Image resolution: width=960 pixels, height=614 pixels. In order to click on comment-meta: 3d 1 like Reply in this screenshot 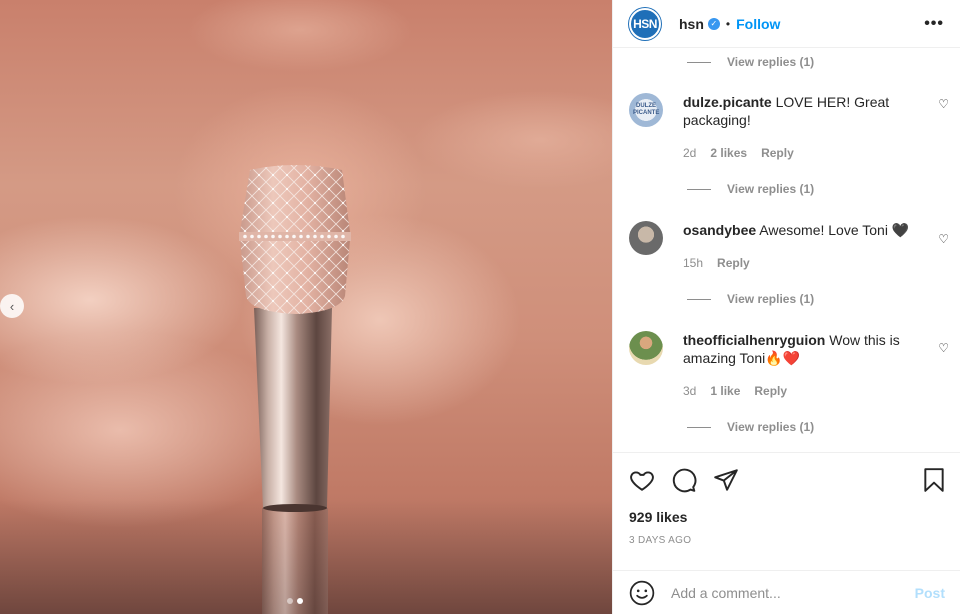, I will do `click(735, 391)`.